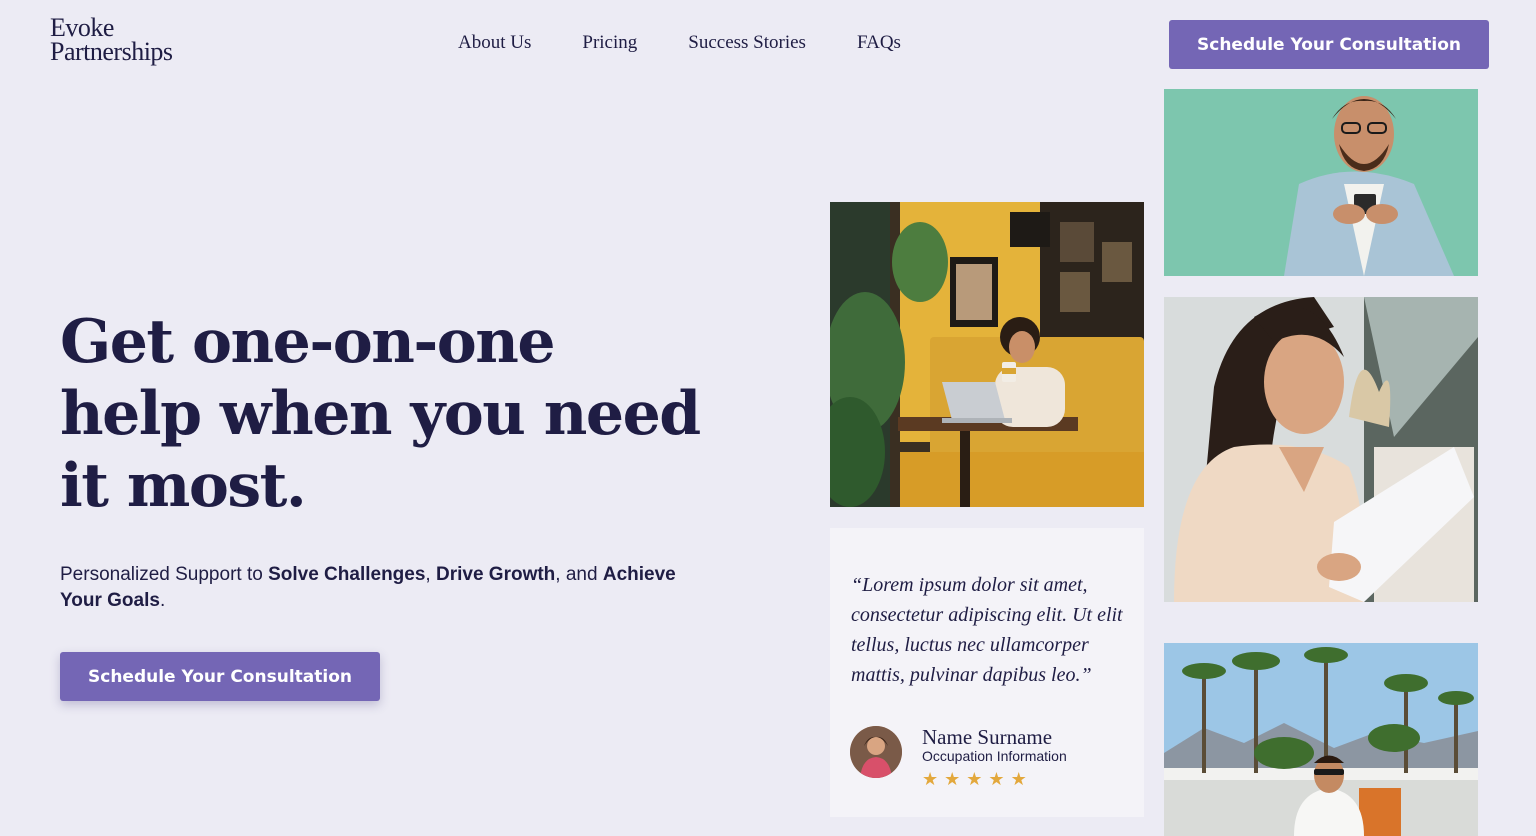  Describe the element at coordinates (494, 43) in the screenshot. I see `nav-item-about-us: About Us` at that location.